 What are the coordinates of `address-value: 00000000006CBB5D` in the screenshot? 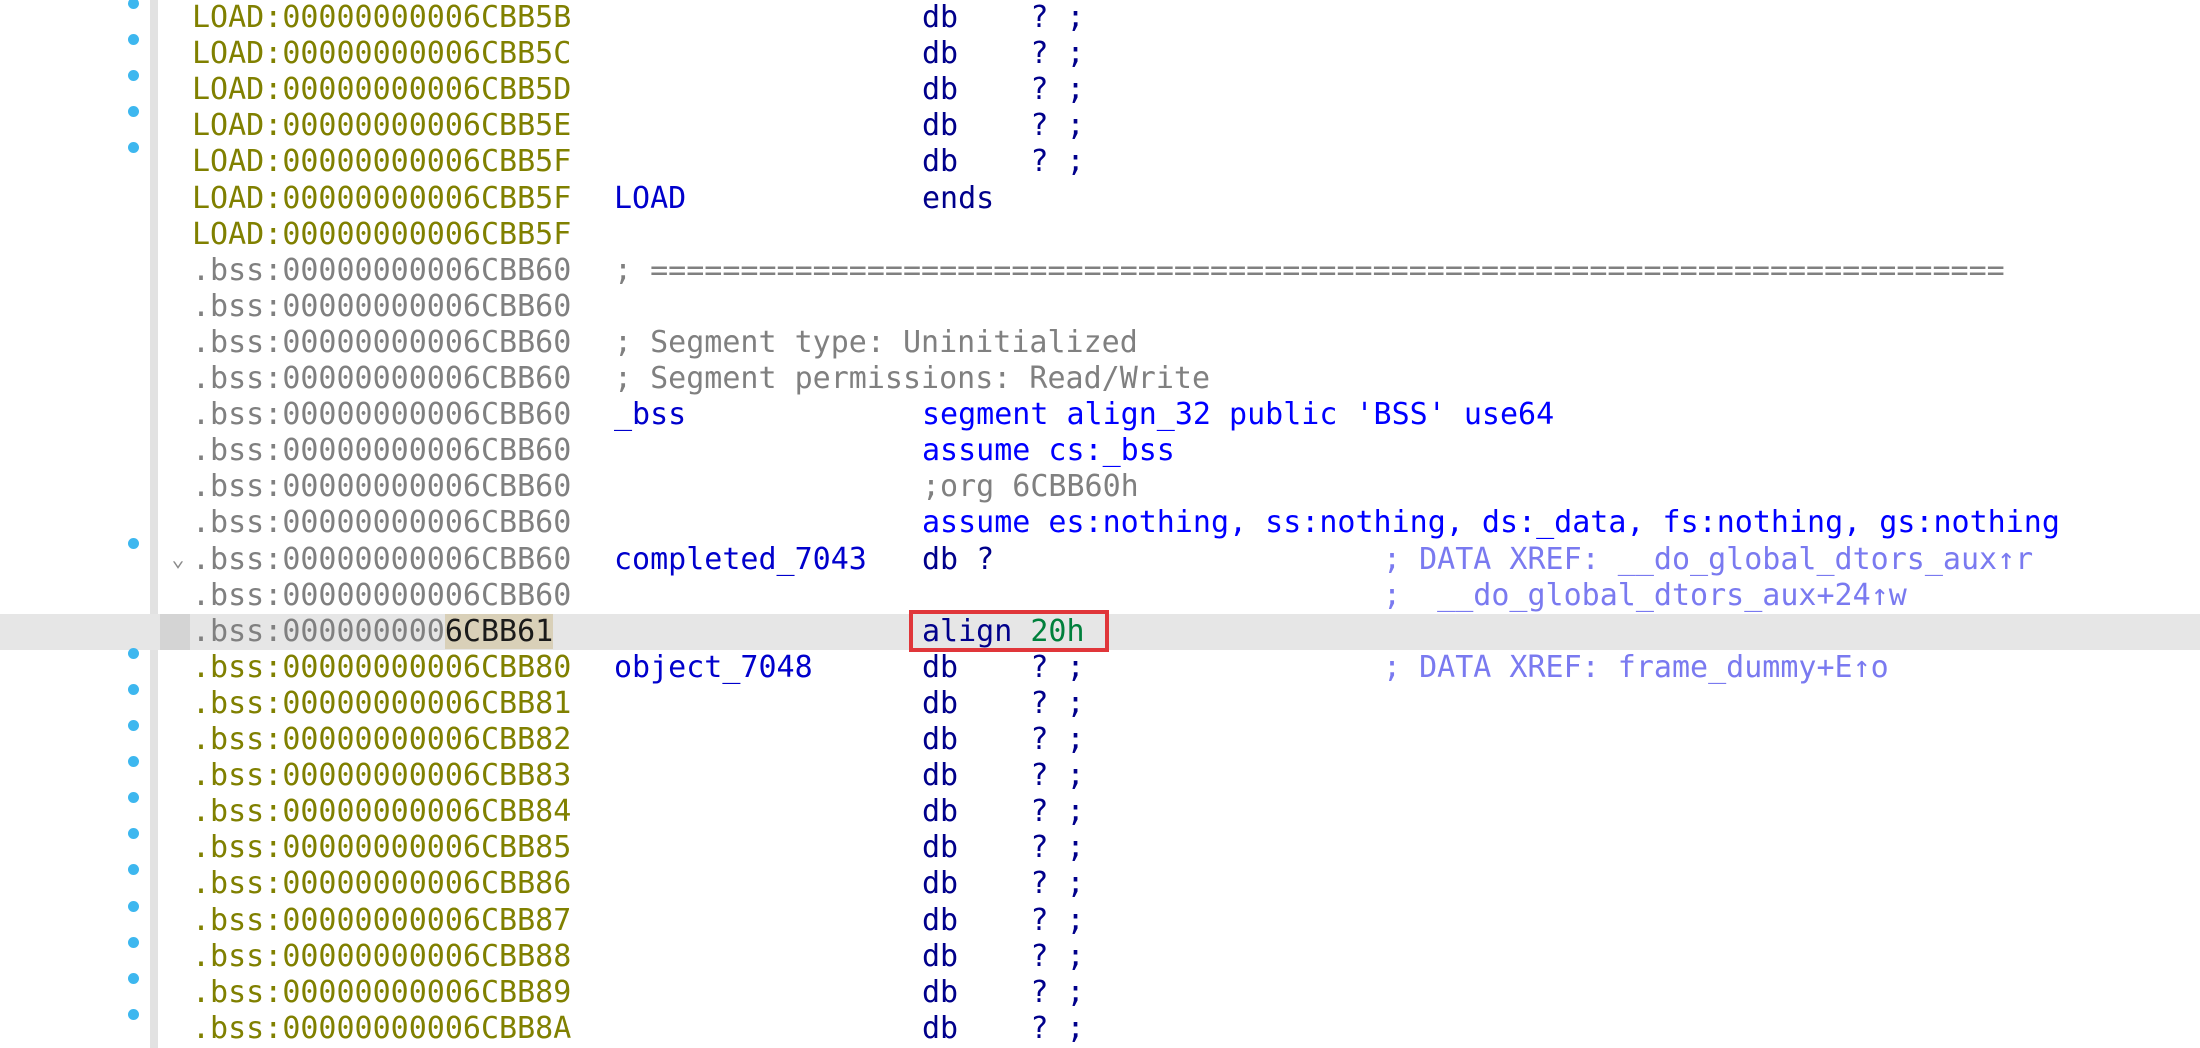 It's located at (427, 90).